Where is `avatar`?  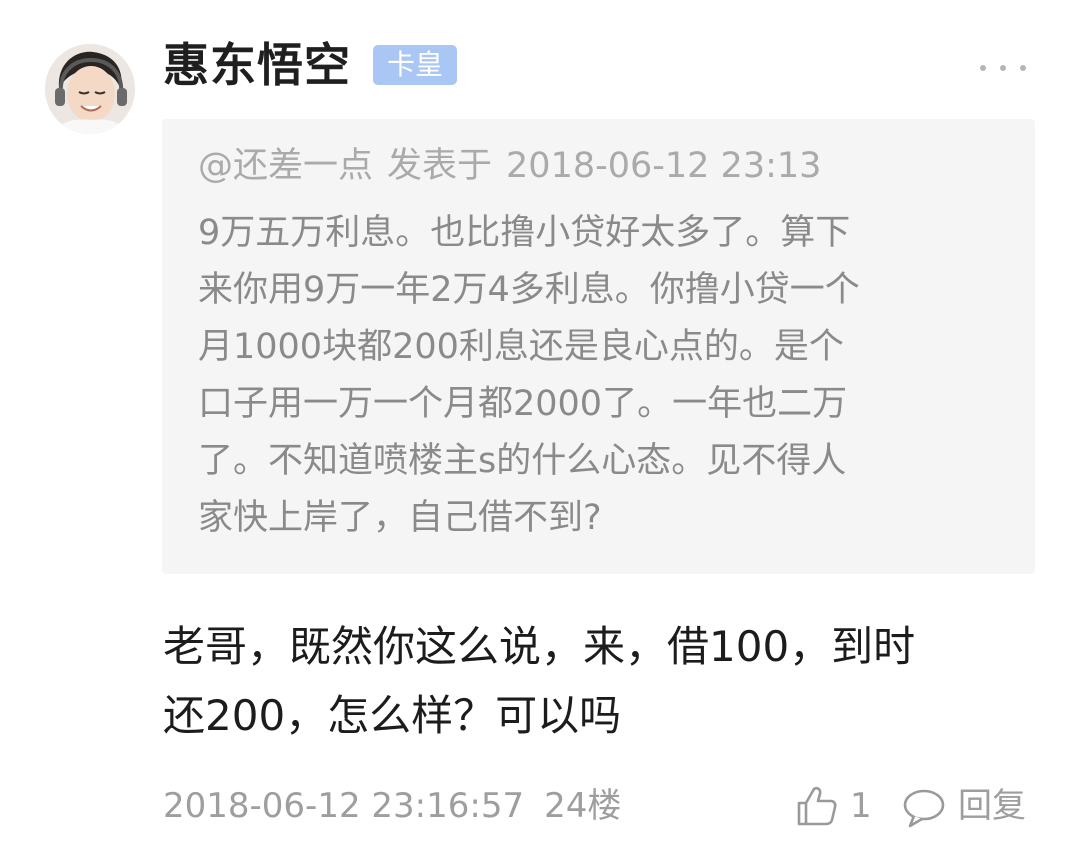 avatar is located at coordinates (90, 89).